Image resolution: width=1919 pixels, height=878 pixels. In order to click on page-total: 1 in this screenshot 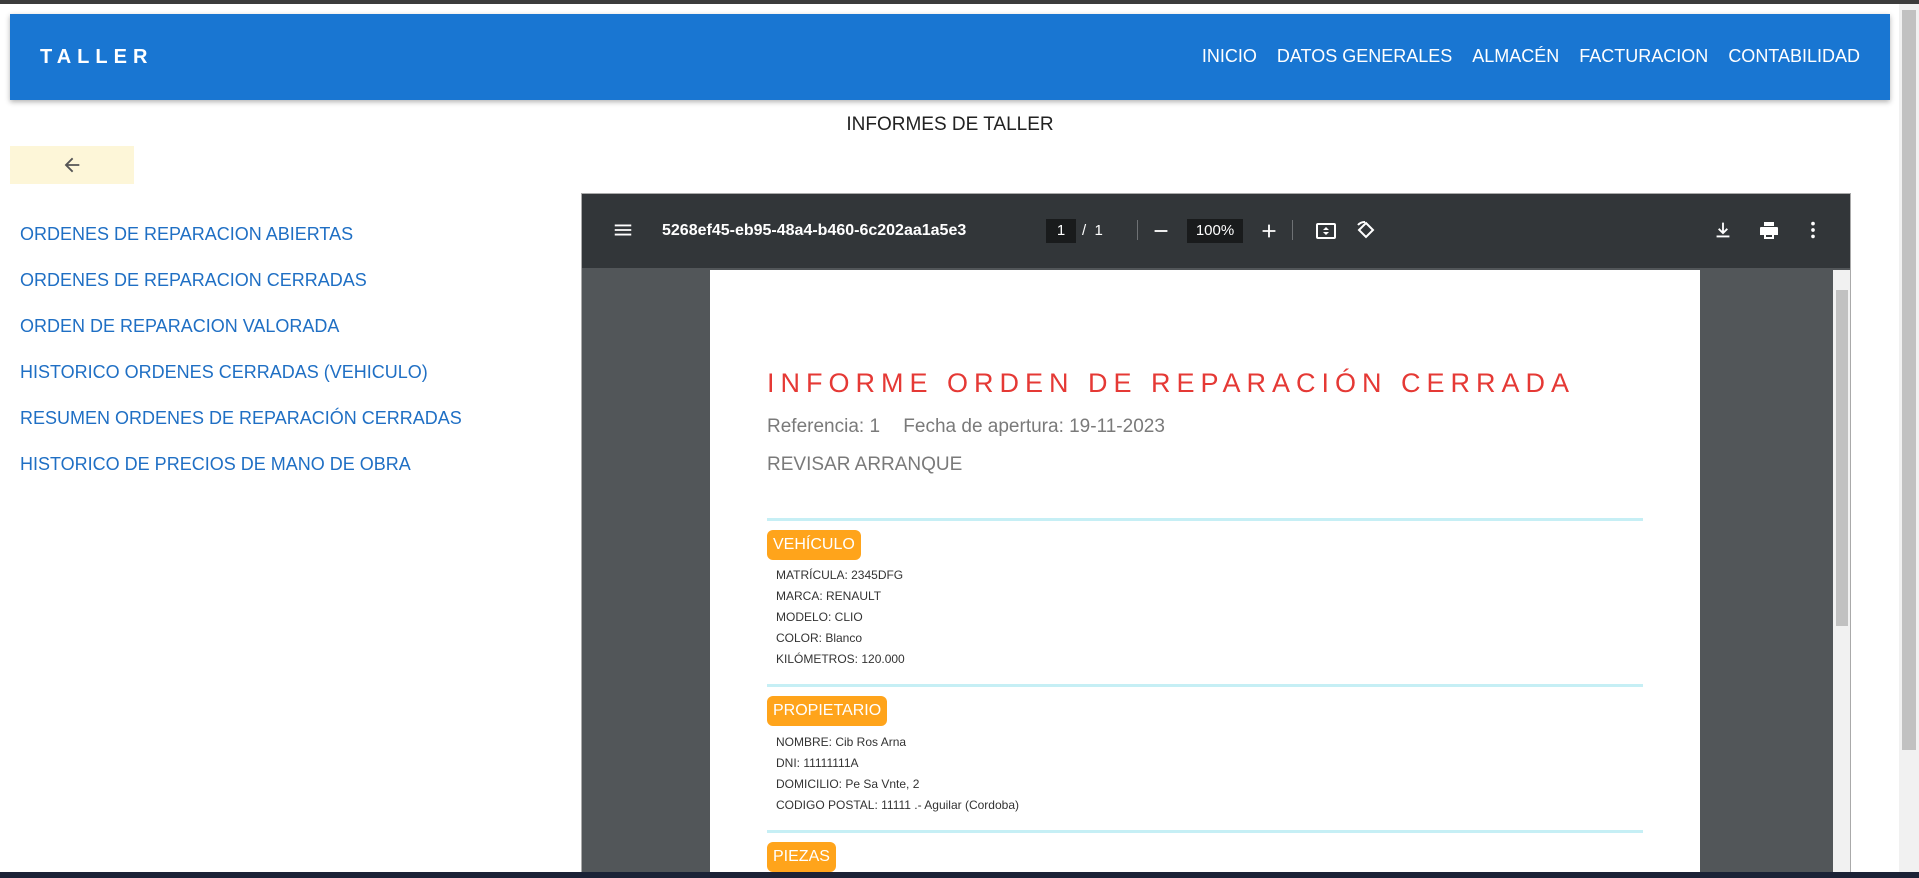, I will do `click(1098, 230)`.